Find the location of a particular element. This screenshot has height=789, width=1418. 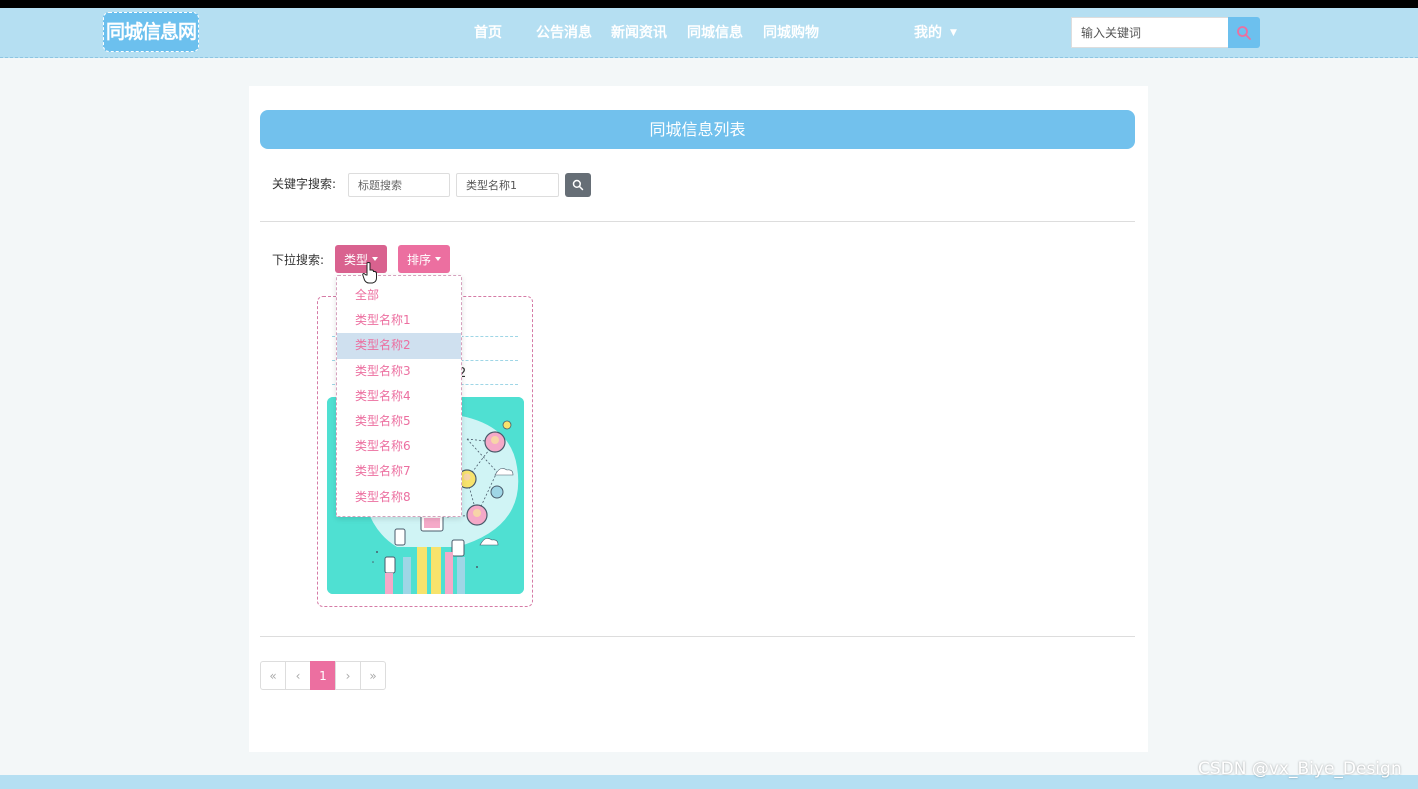

keyword-search-label: 关键字搜索: is located at coordinates (304, 184).